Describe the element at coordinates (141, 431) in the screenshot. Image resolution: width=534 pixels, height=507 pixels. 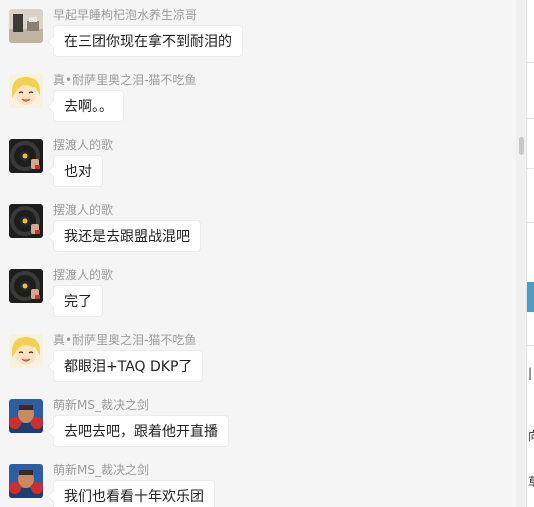
I see `message-bubble: 去吧去吧，跟着他开直播` at that location.